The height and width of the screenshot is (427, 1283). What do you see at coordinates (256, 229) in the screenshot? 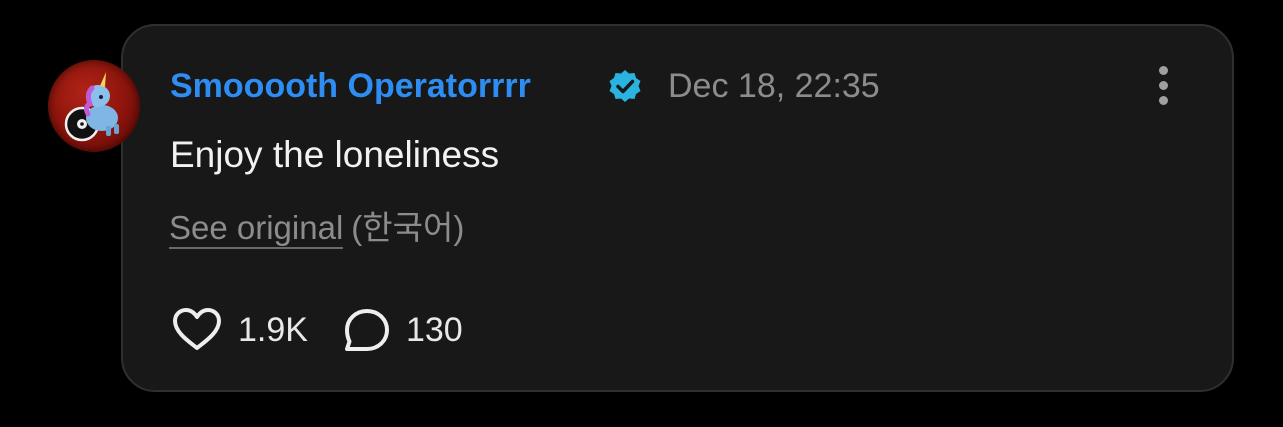
I see `see-original-link: See original` at bounding box center [256, 229].